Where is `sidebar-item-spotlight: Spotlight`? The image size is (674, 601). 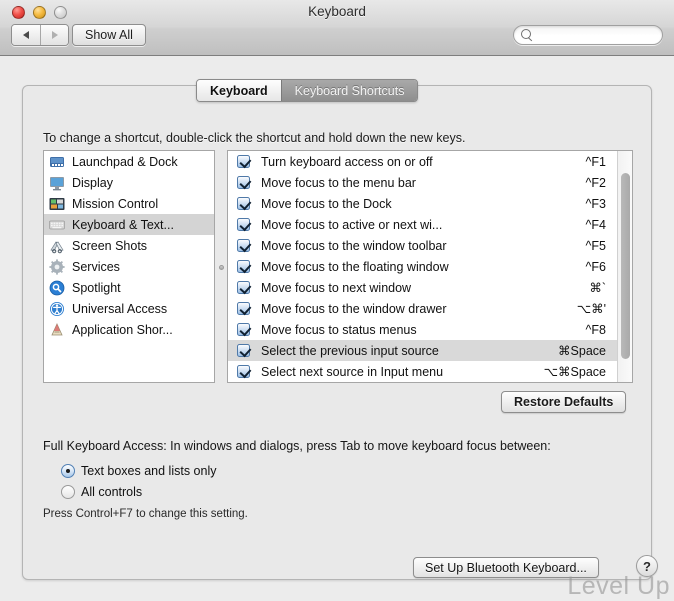
sidebar-item-spotlight: Spotlight is located at coordinates (129, 287).